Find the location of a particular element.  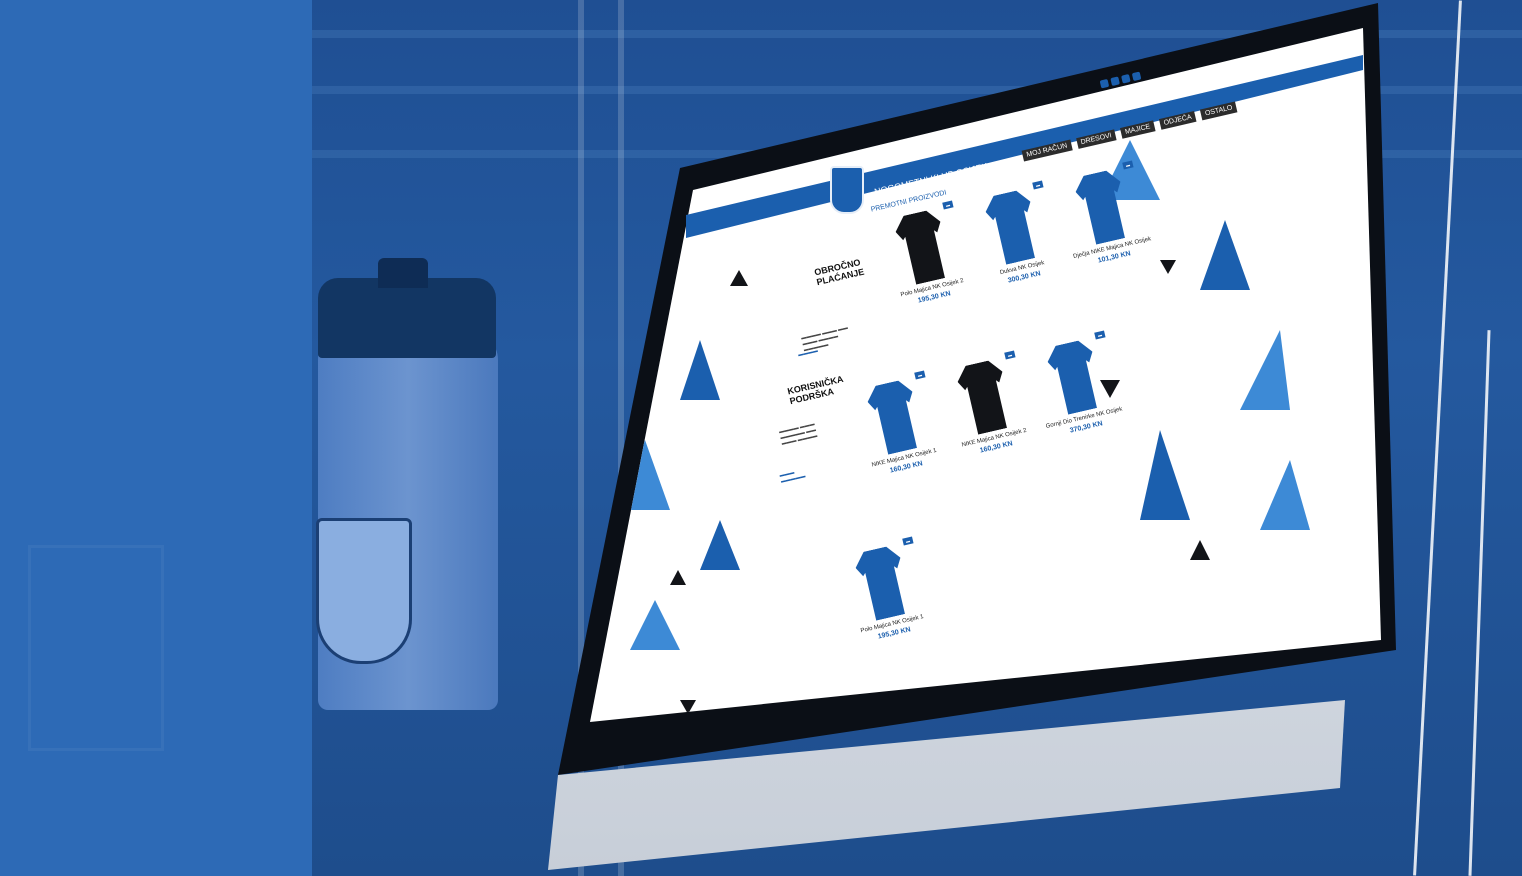

bottle-club-crest is located at coordinates (364, 591).